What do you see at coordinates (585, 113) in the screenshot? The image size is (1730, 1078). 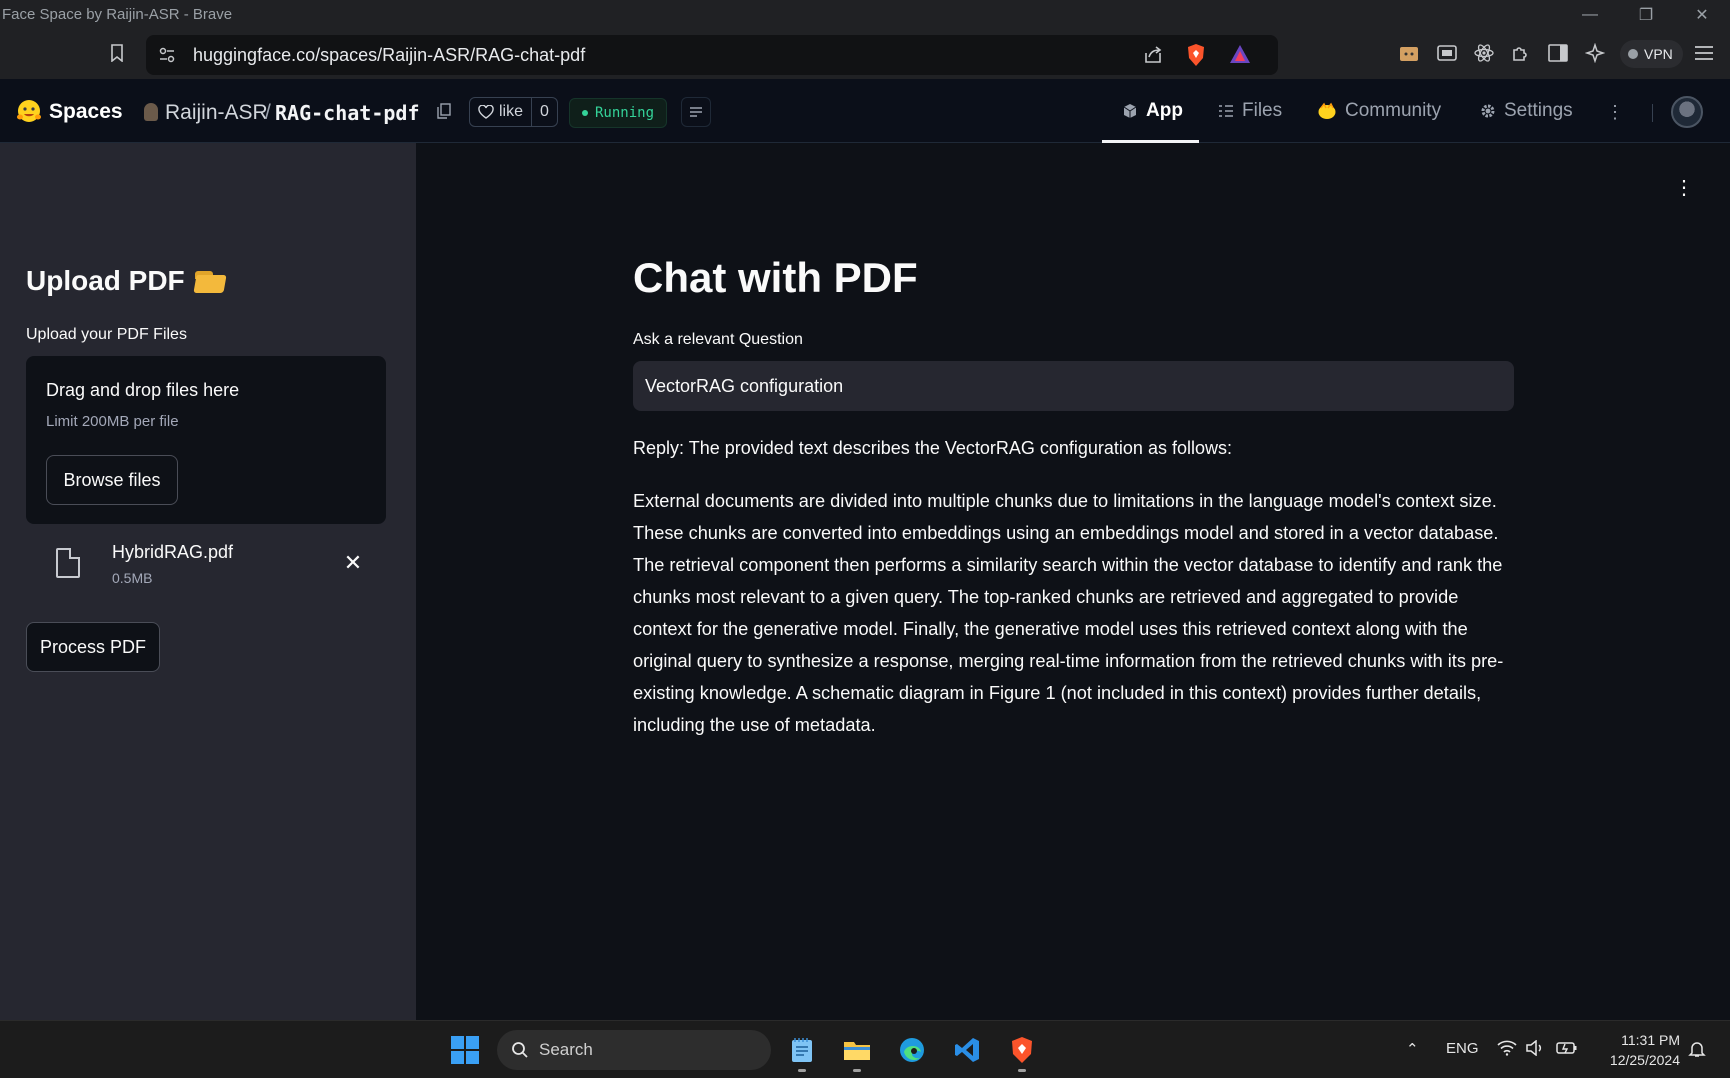 I see `status-dot-icon` at bounding box center [585, 113].